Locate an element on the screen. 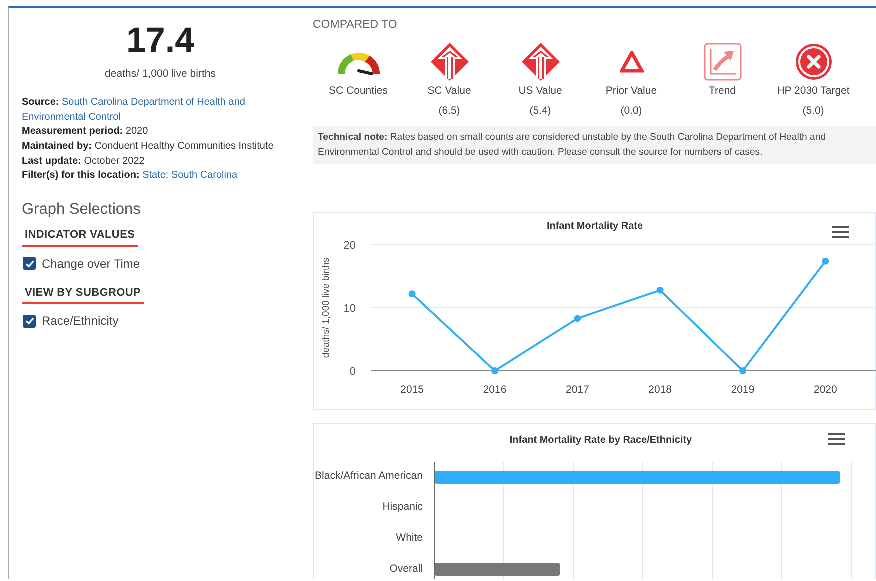 Image resolution: width=876 pixels, height=581 pixels. option-label: Change over Time is located at coordinates (91, 263).